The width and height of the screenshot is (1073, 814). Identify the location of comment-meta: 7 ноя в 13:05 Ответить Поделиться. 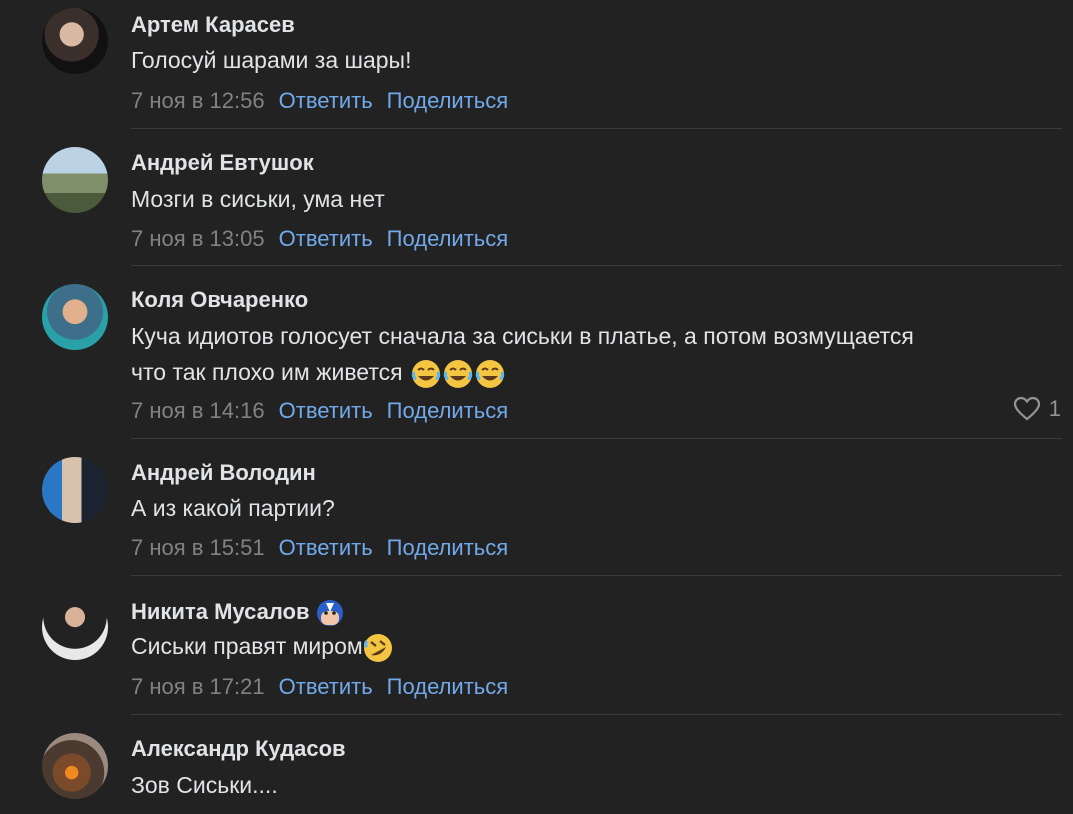
(319, 239).